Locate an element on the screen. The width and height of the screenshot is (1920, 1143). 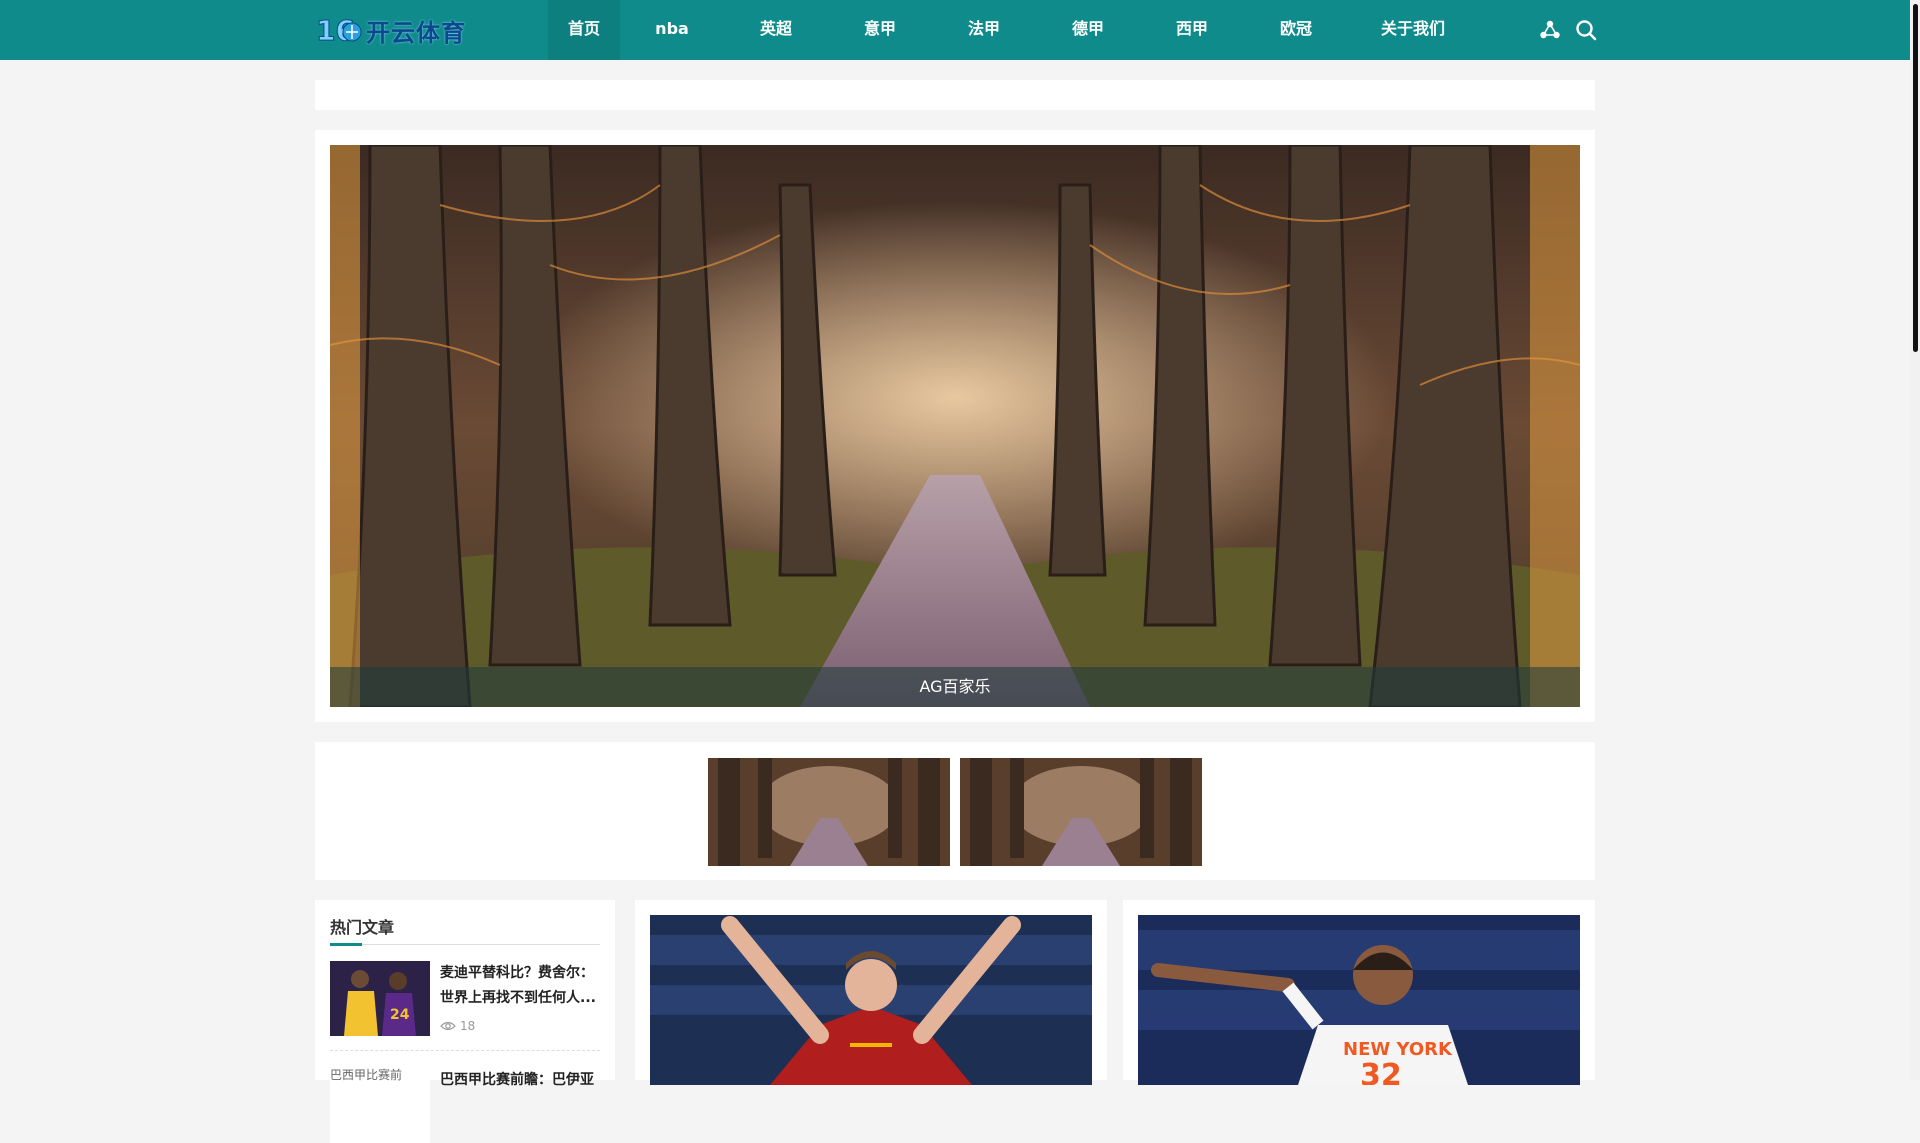
view-count: 18 is located at coordinates (457, 1026).